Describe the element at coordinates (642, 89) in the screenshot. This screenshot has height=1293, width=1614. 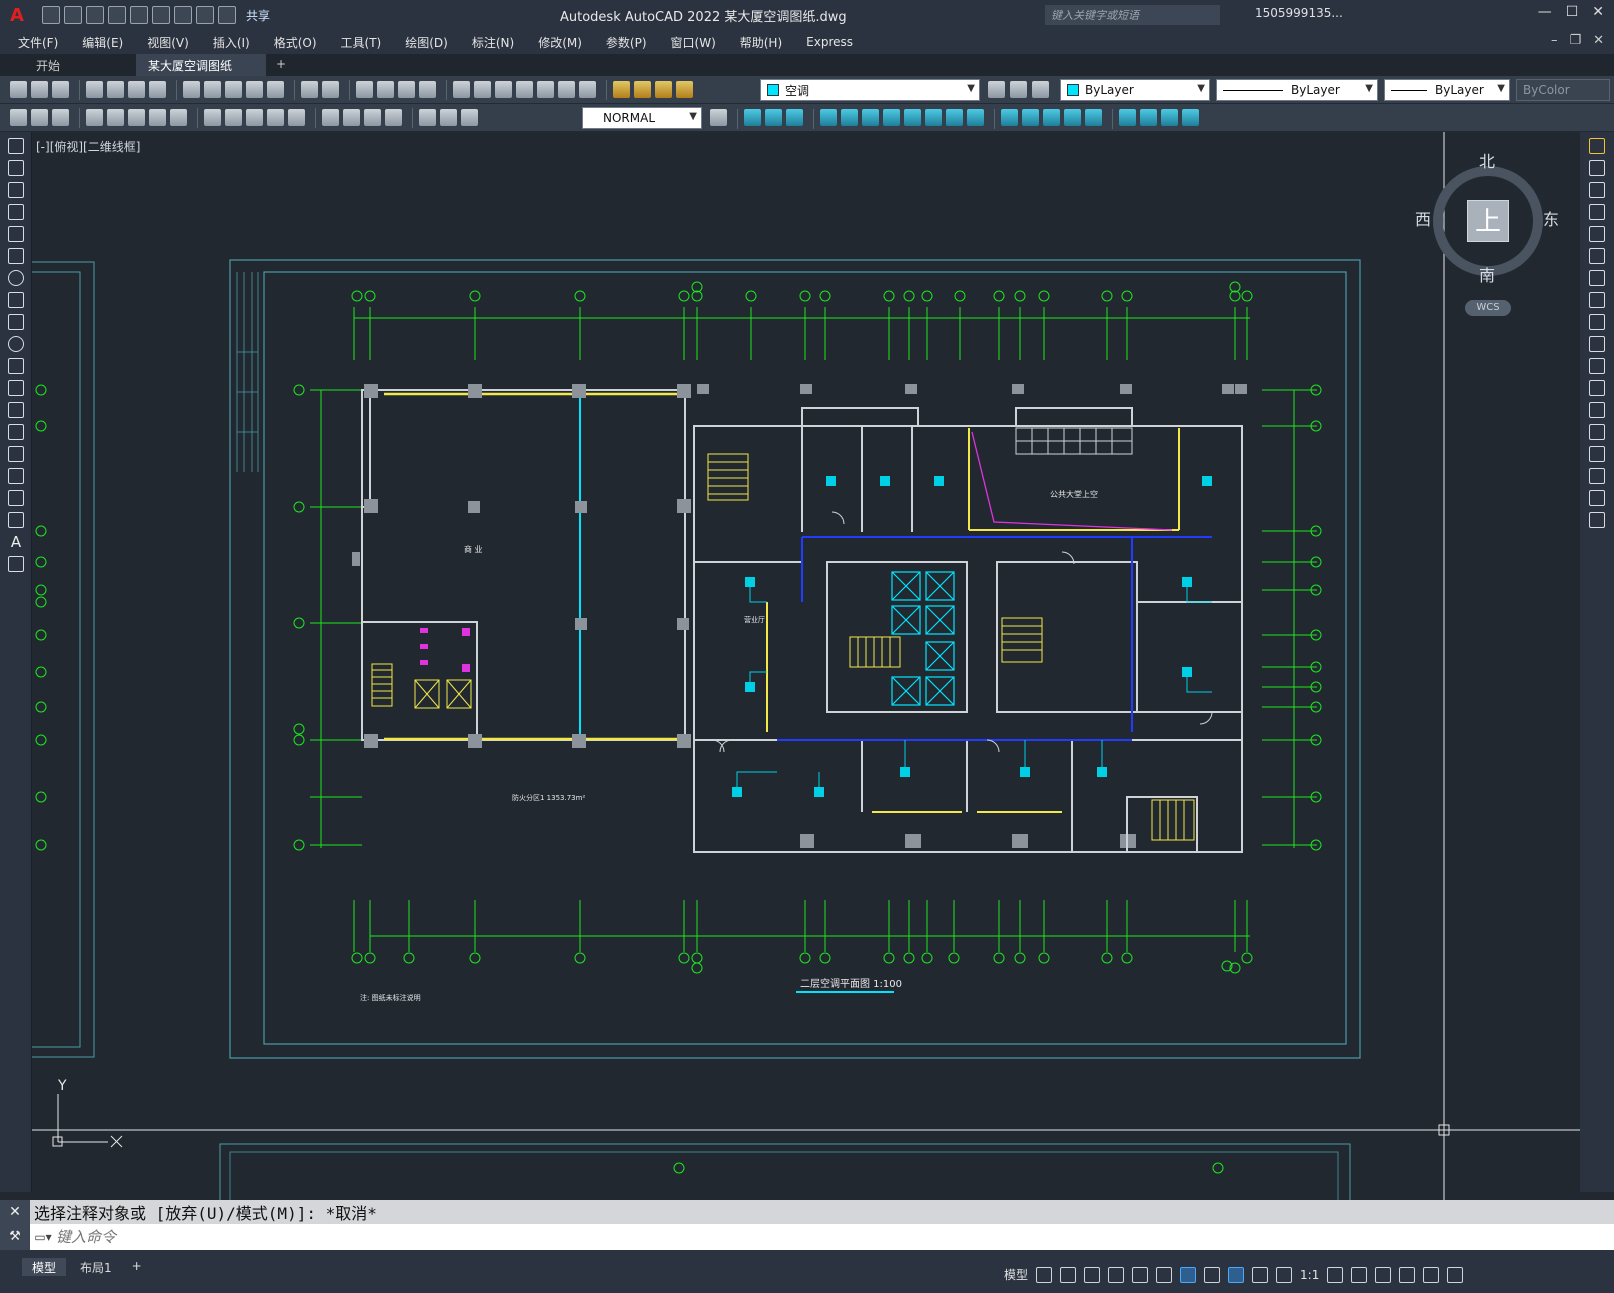
I see `layer-on-icon` at that location.